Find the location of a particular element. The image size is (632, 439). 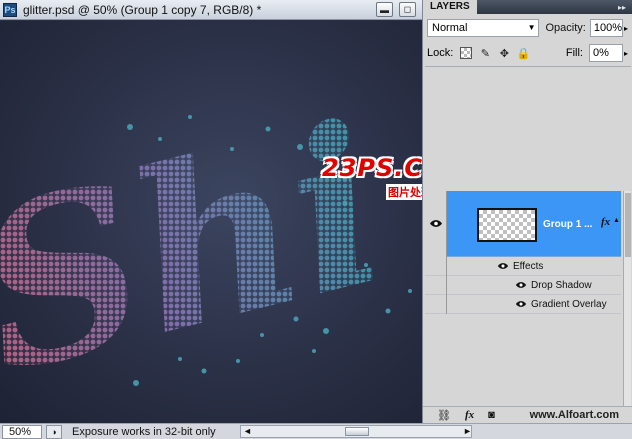

maximize-button: ◻ is located at coordinates (407, 9).